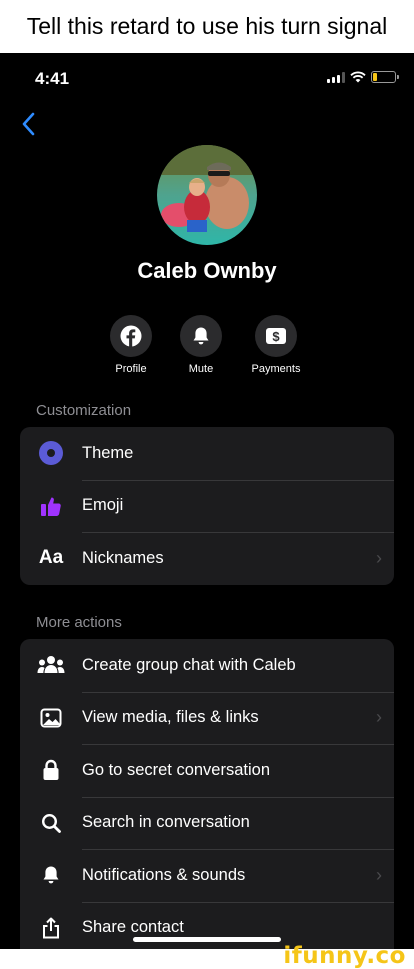  What do you see at coordinates (123, 557) in the screenshot?
I see `nicknames-label: Nicknames` at bounding box center [123, 557].